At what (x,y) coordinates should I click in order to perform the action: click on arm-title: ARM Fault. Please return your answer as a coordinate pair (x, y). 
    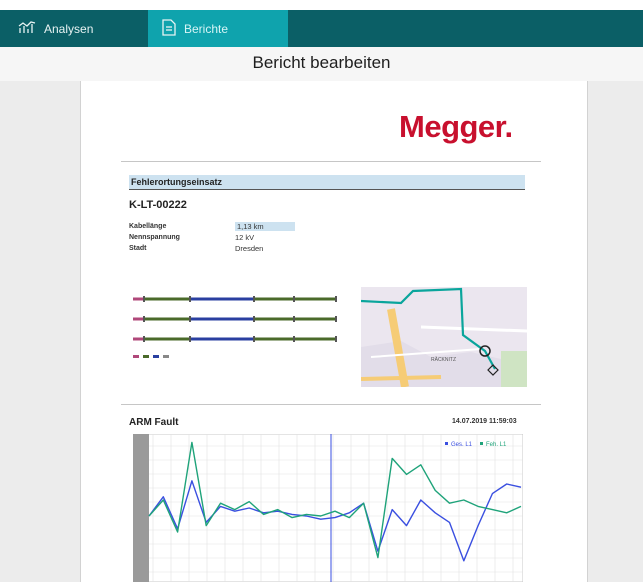
    Looking at the image, I should click on (154, 422).